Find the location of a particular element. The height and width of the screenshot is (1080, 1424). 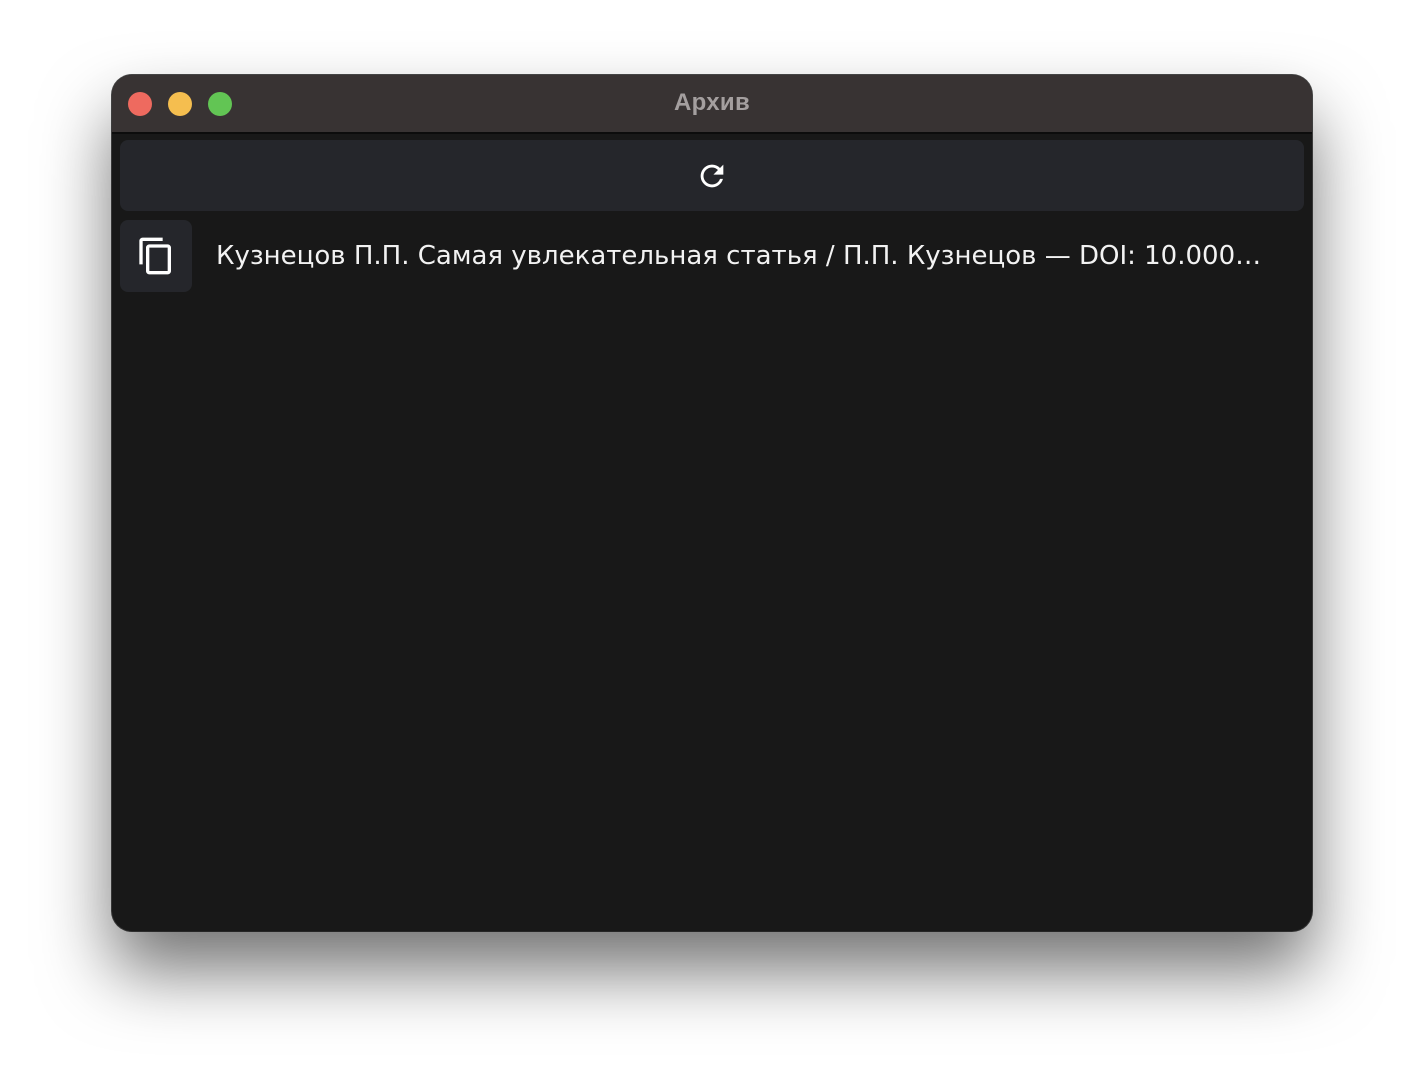

window-title: Архив is located at coordinates (712, 102).